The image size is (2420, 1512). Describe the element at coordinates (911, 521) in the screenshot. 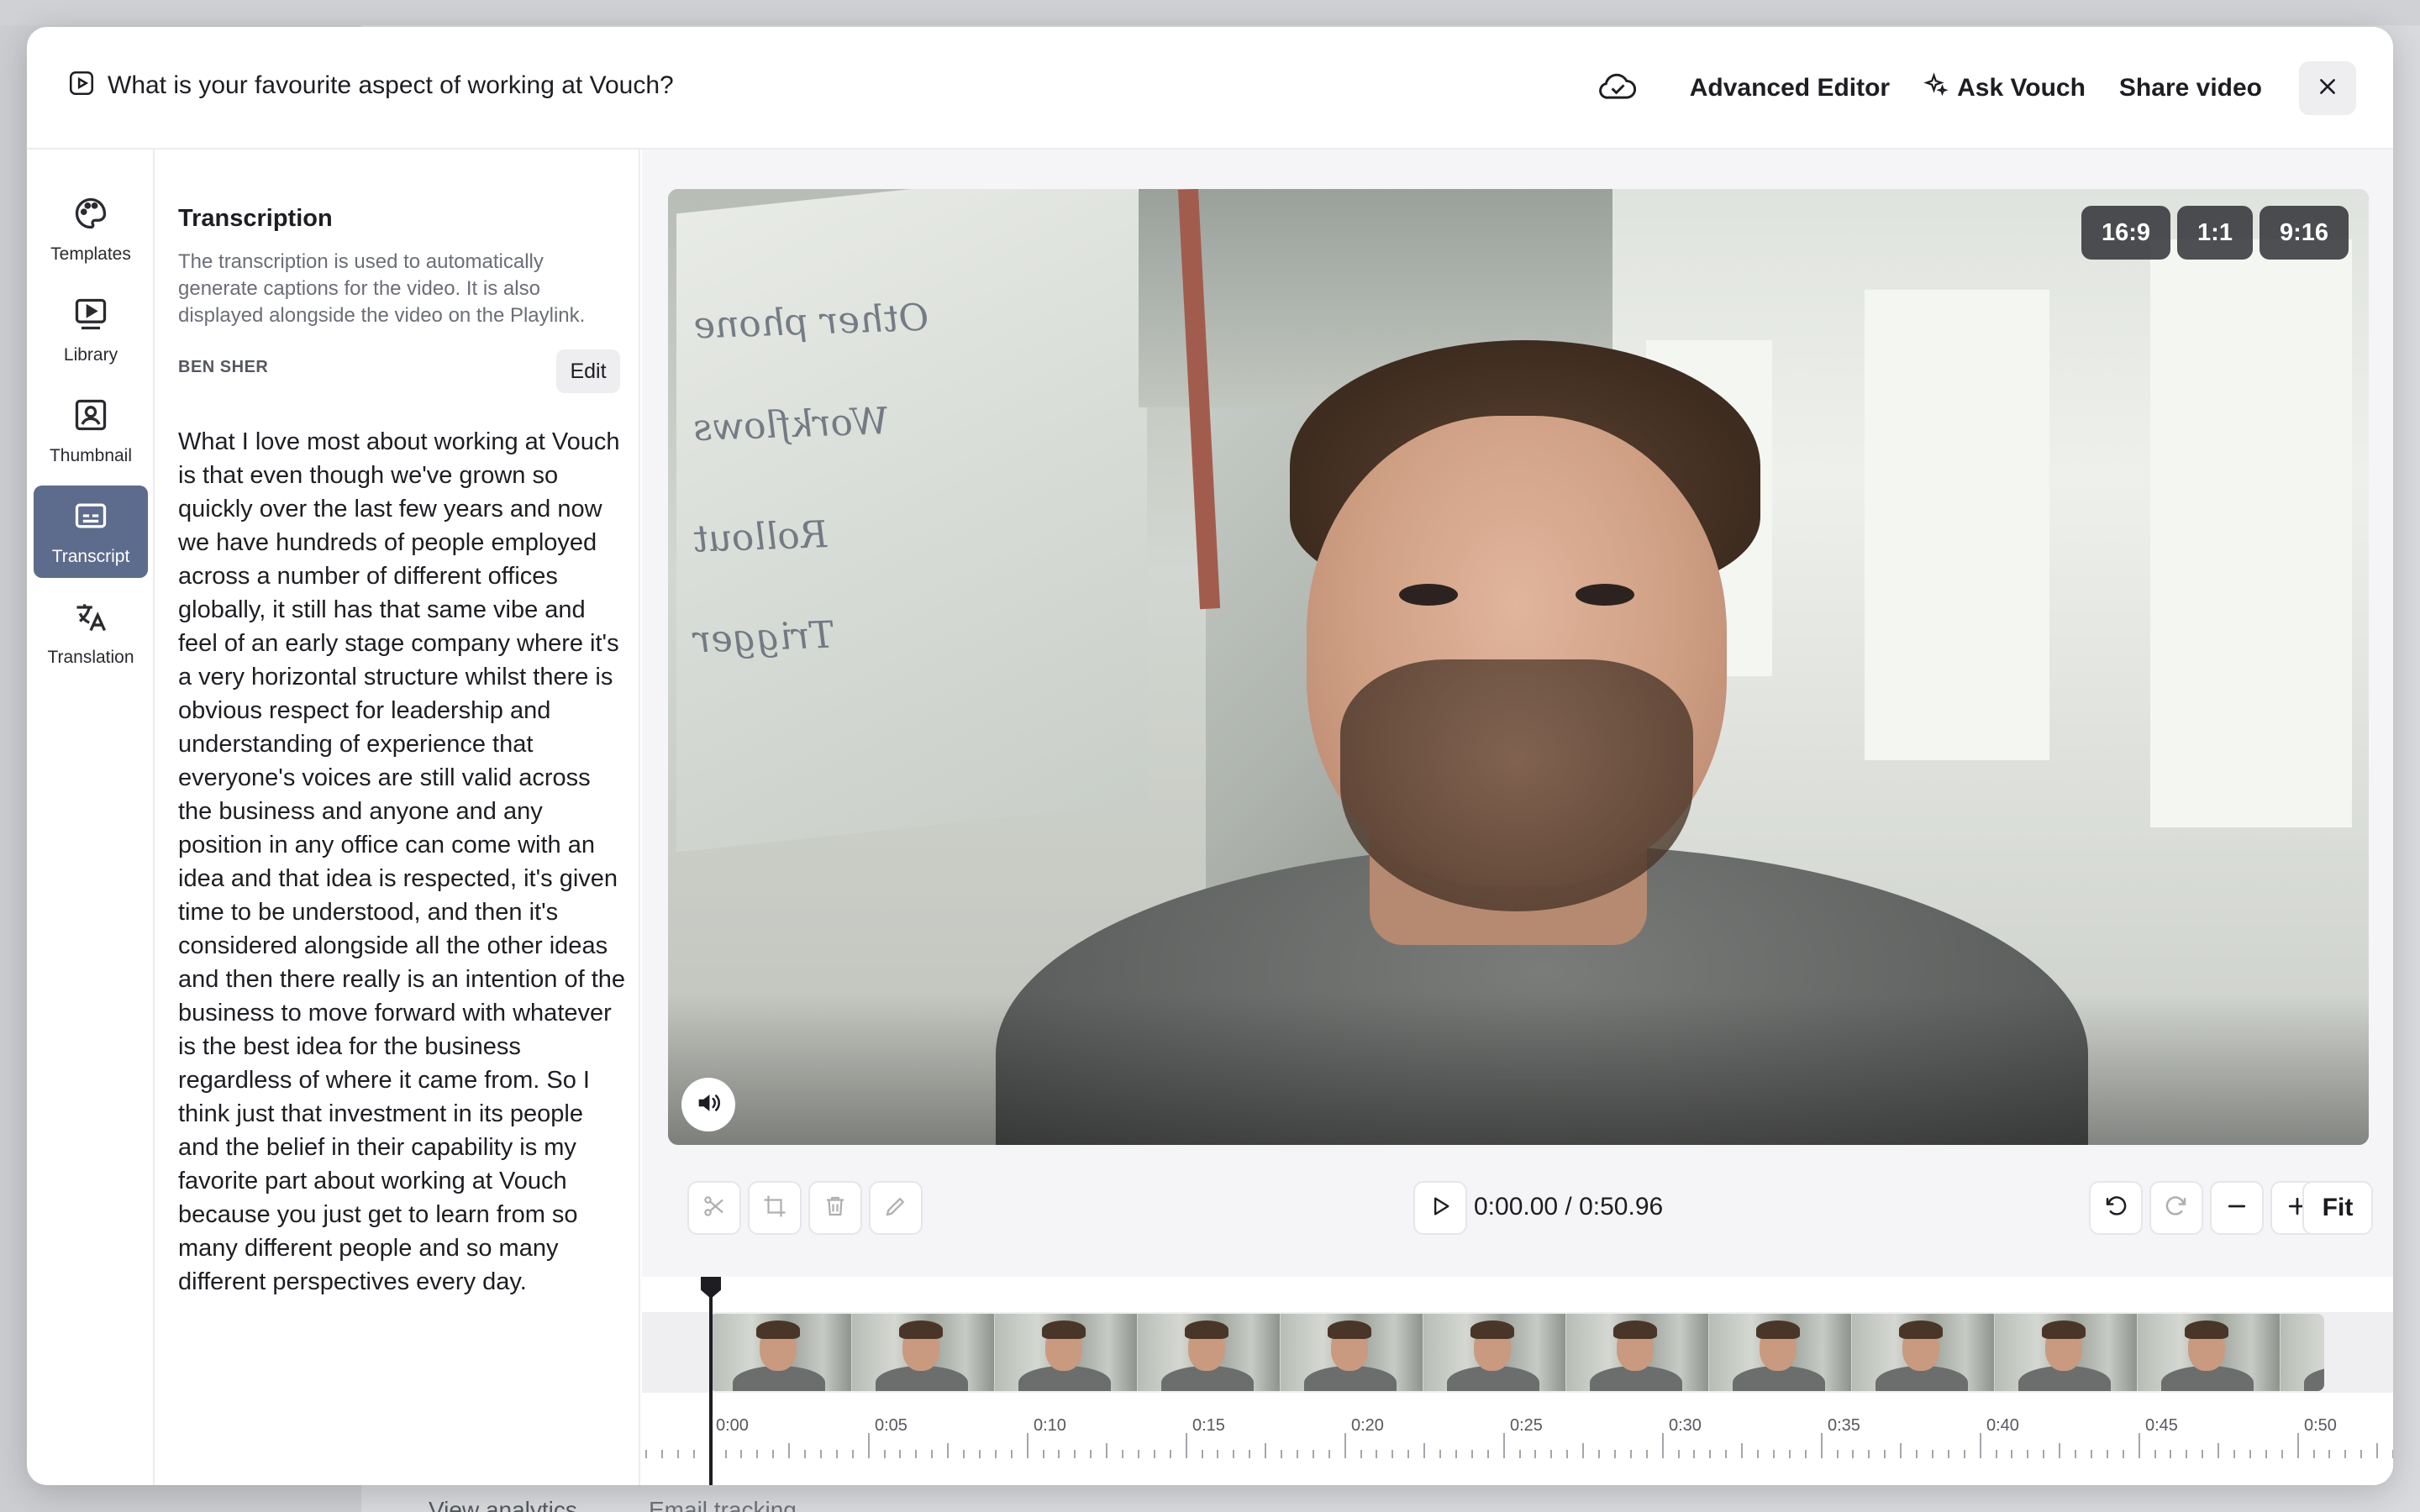

I see `whiteboard: Other phone Workflows Rollout Trigger` at that location.